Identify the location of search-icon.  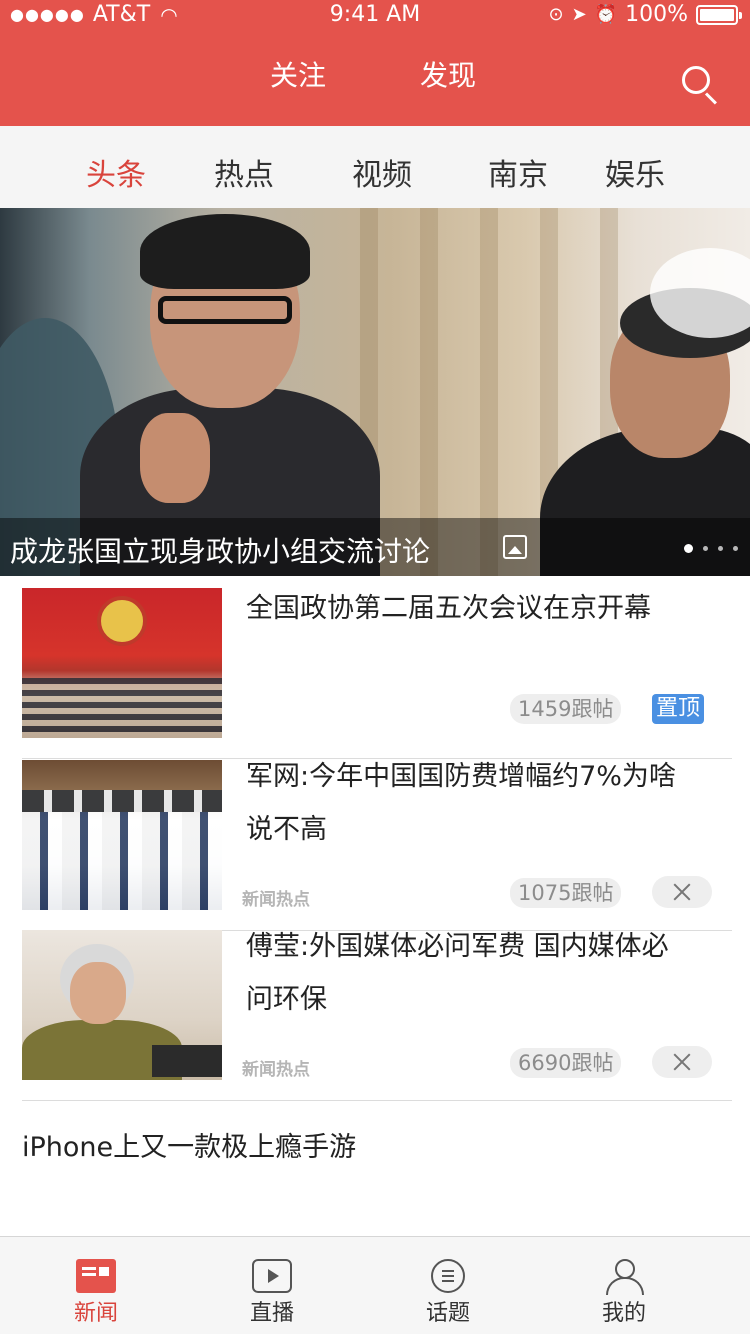
(700, 84).